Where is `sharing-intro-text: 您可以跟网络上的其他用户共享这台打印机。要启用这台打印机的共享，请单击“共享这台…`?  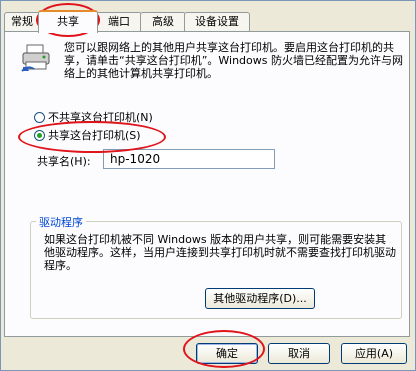 sharing-intro-text: 您可以跟网络上的其他用户共享这台打印机。要启用这台打印机的共享，请单击“共享这台… is located at coordinates (233, 60).